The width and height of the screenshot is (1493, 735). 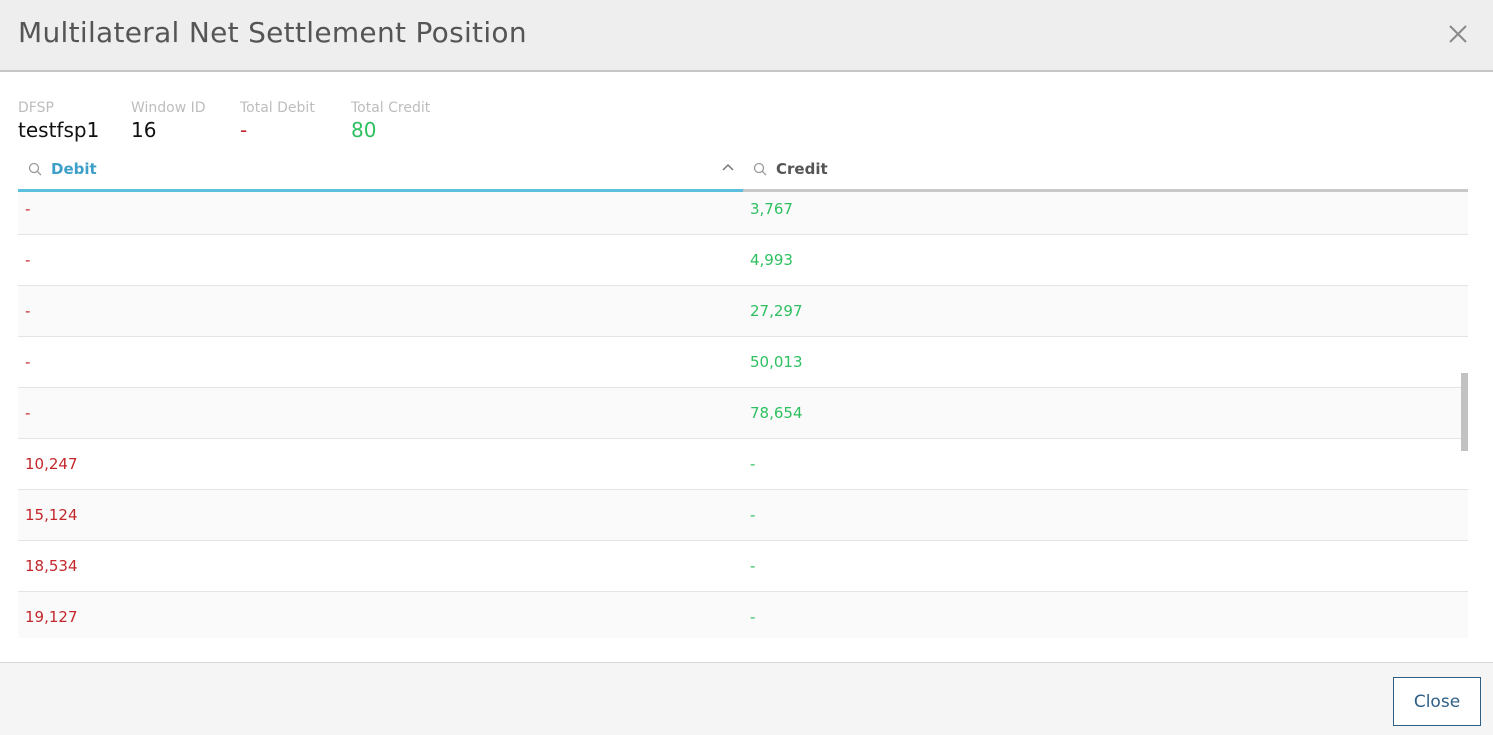 I want to click on table-row: - 78,654, so click(x=743, y=413).